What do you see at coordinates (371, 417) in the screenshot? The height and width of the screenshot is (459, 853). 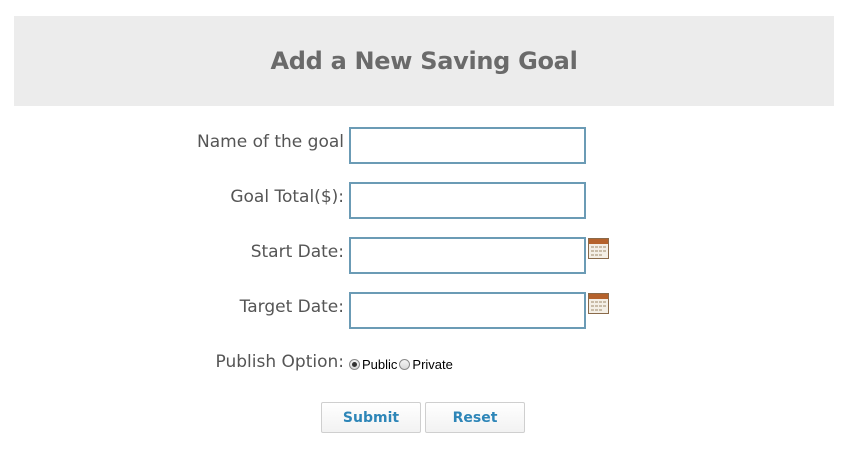 I see `submit-button: Submit` at bounding box center [371, 417].